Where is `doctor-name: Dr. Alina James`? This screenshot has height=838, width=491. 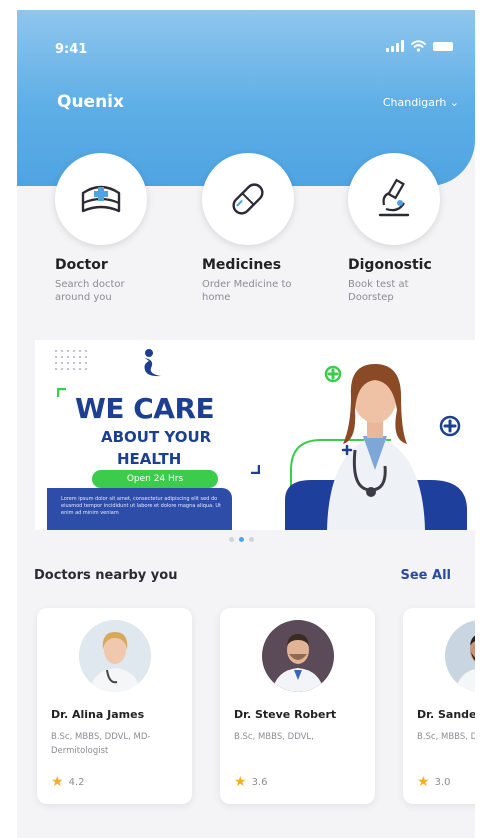 doctor-name: Dr. Alina James is located at coordinates (98, 714).